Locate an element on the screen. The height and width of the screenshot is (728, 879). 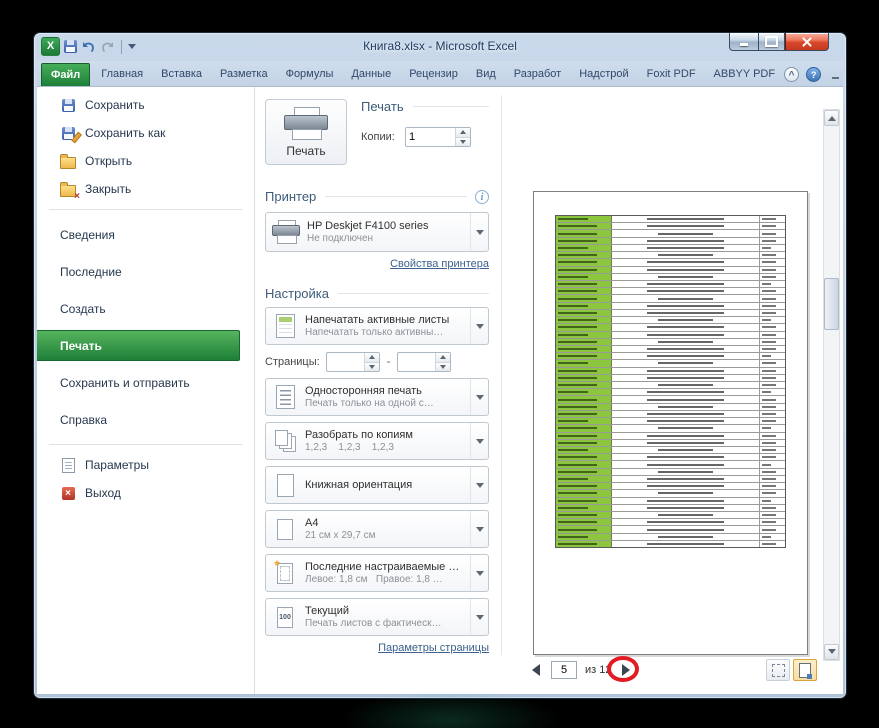
close-button is located at coordinates (807, 42).